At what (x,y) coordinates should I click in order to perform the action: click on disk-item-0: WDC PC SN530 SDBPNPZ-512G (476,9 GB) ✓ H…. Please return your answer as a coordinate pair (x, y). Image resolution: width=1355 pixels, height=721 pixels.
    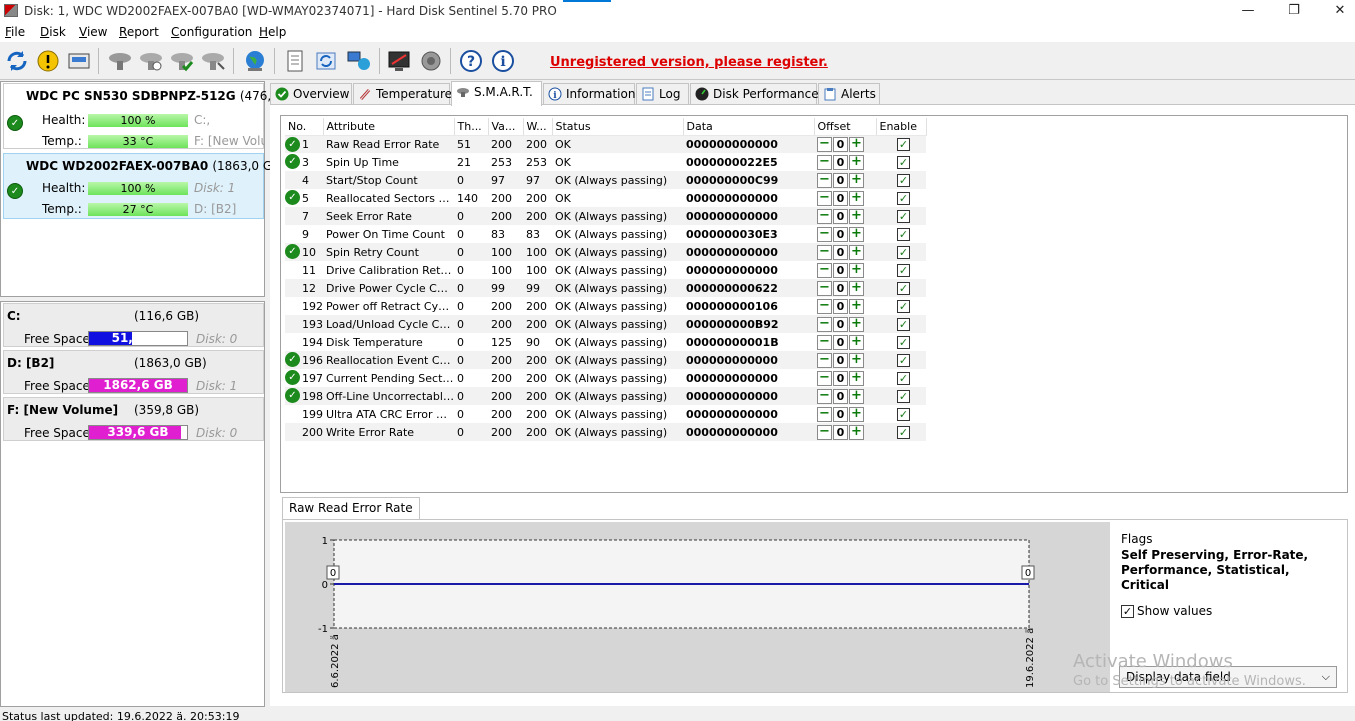
    Looking at the image, I should click on (154, 116).